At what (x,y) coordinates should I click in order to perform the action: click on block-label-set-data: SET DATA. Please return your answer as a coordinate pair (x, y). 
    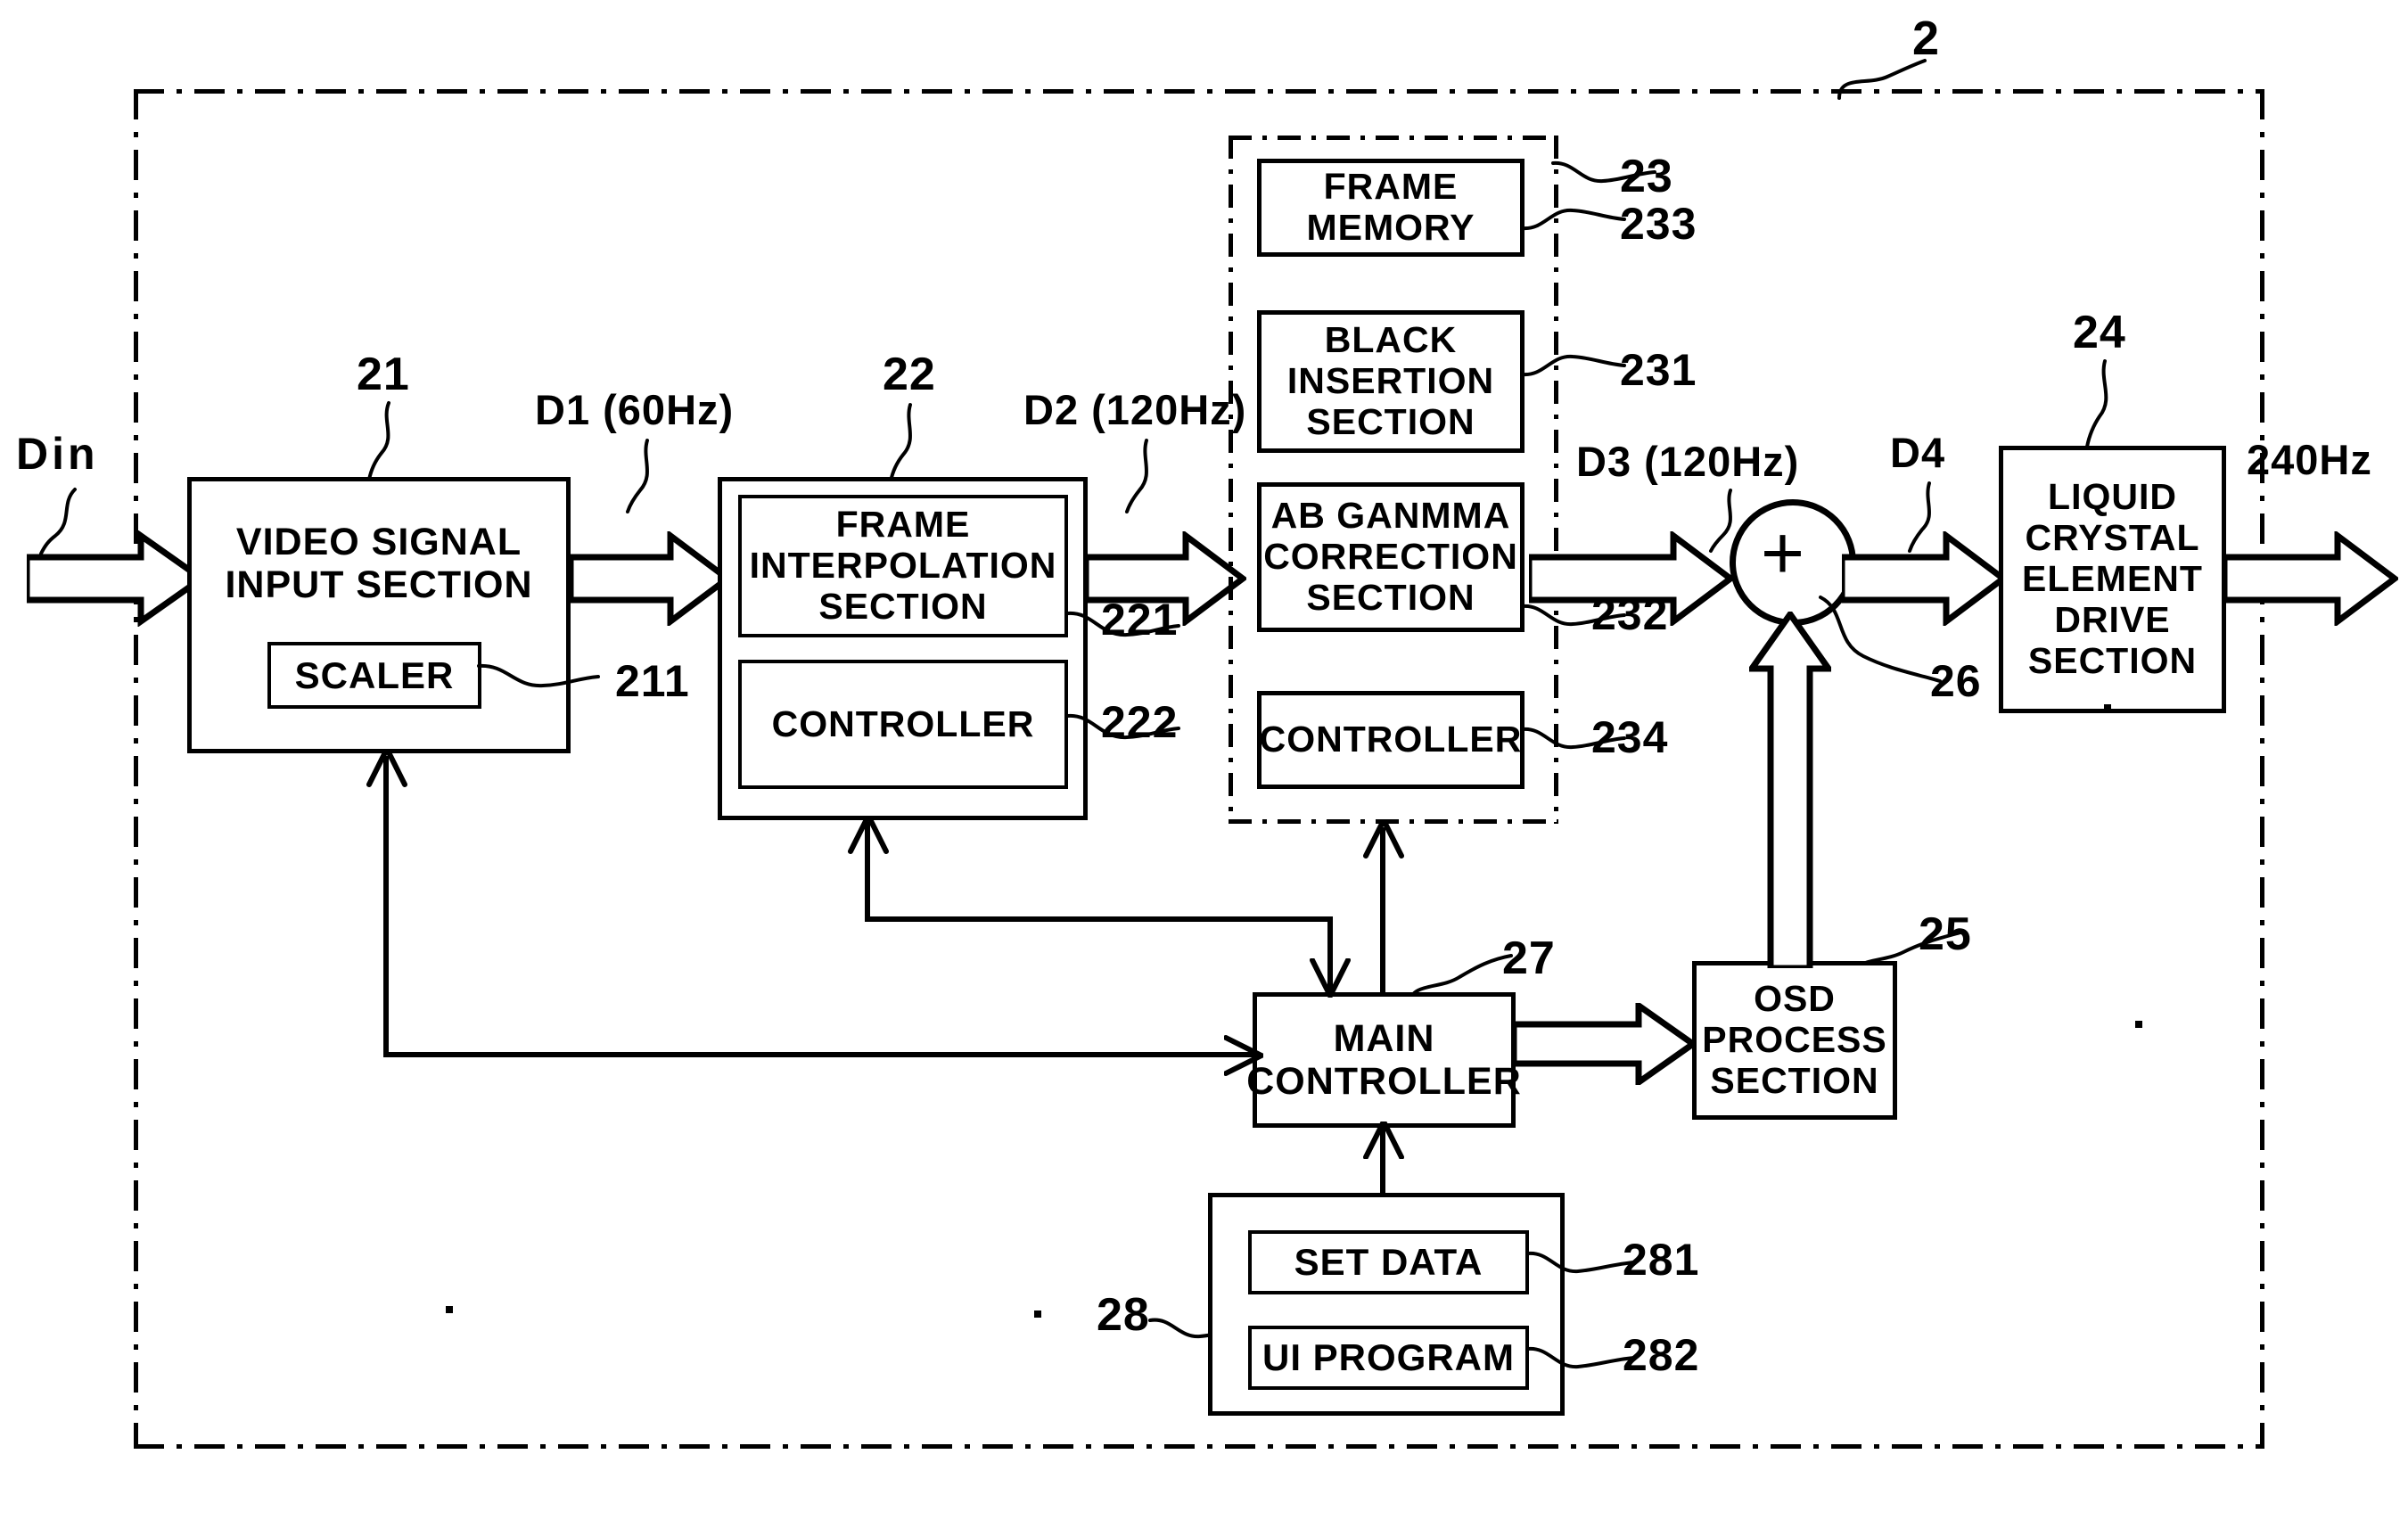
    Looking at the image, I should click on (1388, 1262).